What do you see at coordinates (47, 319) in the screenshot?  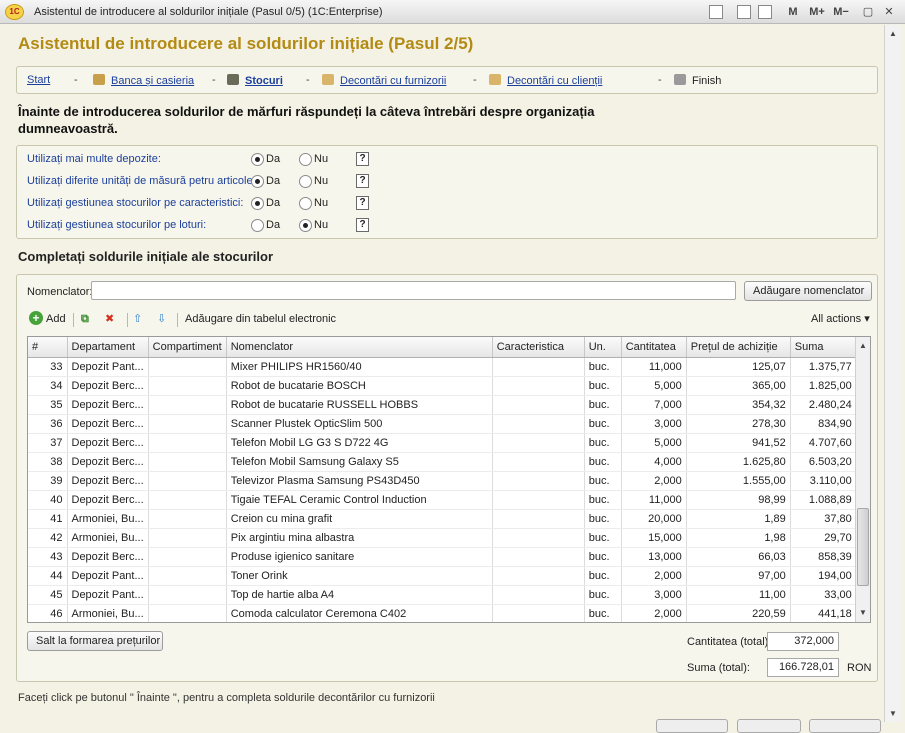 I see `add-row-button: + Add` at bounding box center [47, 319].